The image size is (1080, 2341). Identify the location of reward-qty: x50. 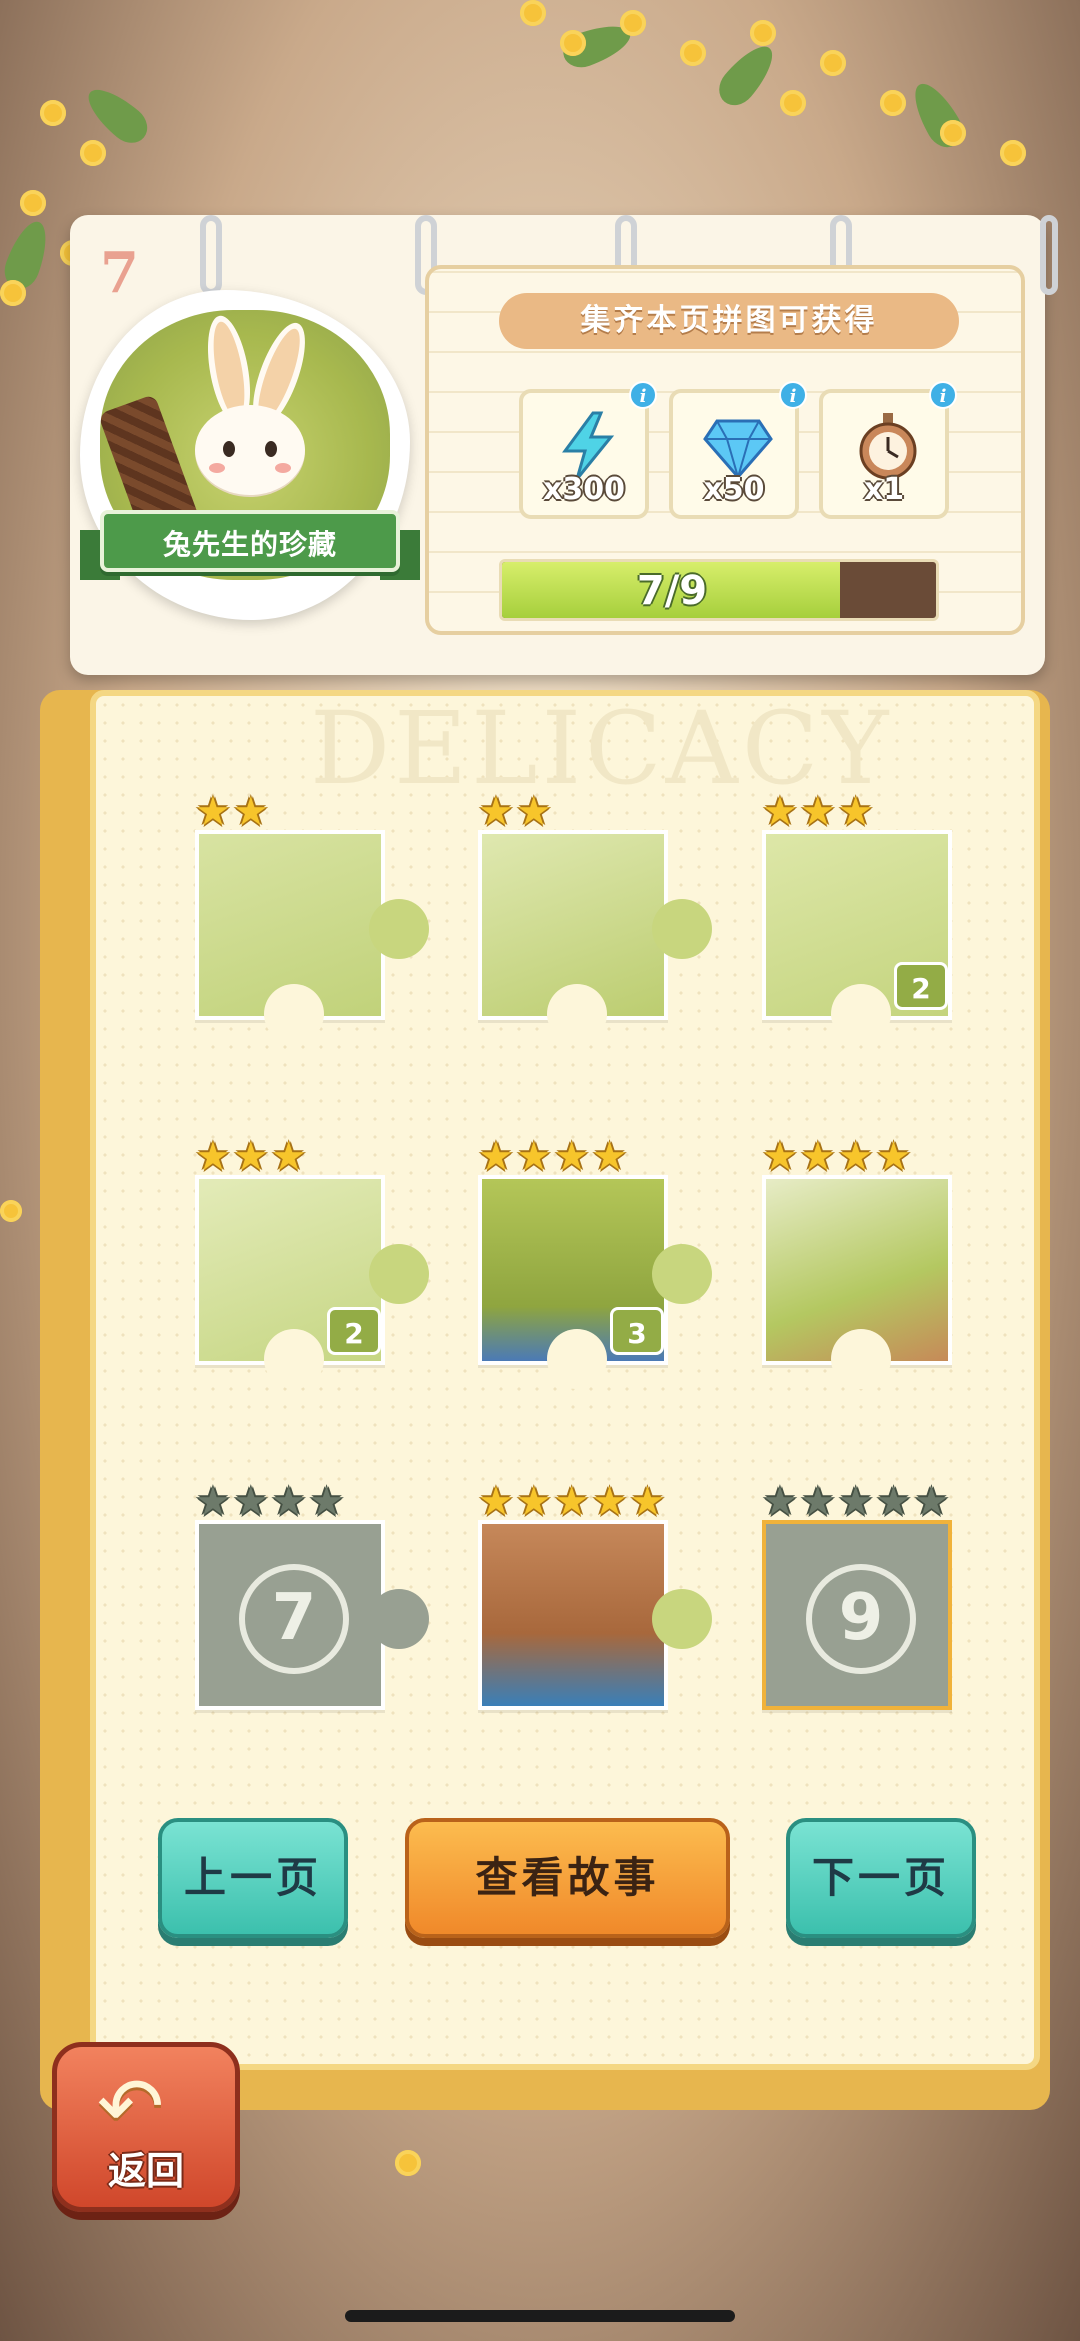
(734, 489).